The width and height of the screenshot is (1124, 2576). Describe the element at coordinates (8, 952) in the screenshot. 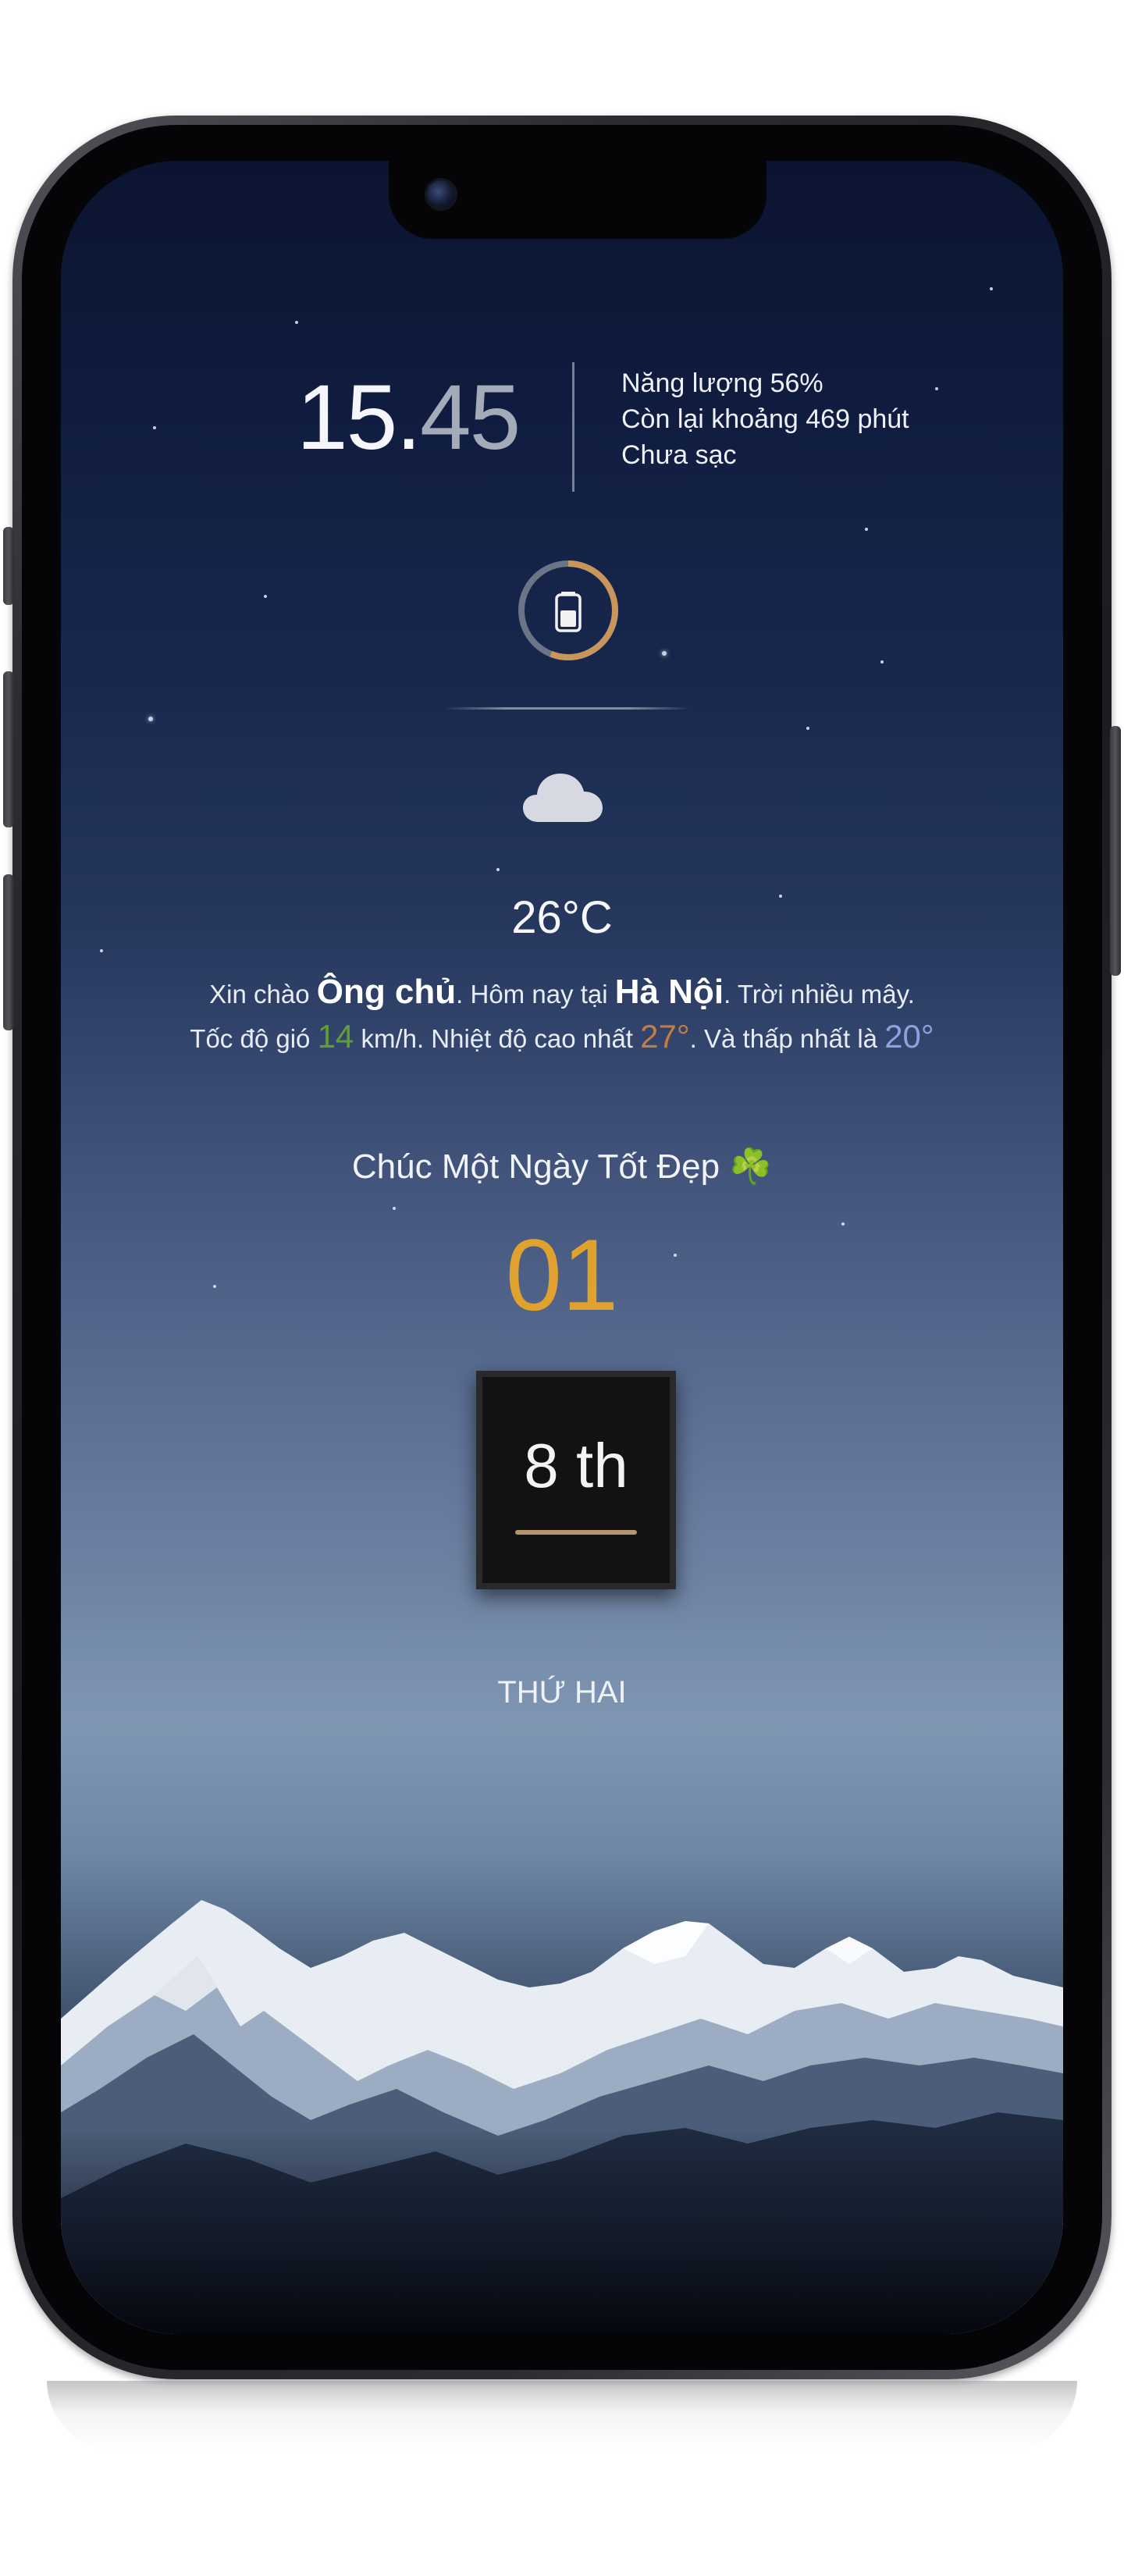

I see `volume-down-button` at that location.